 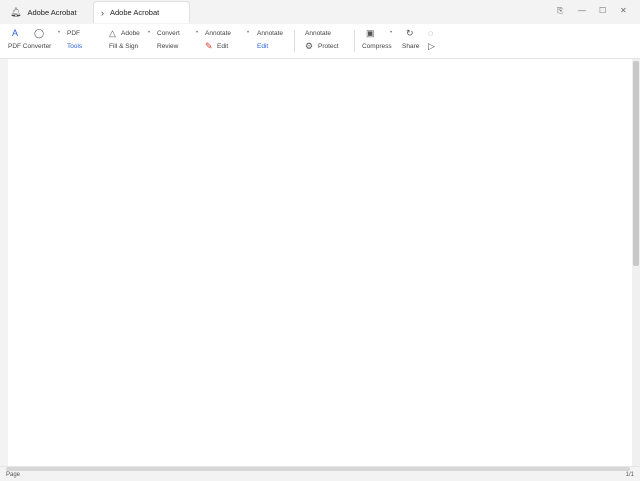 What do you see at coordinates (318, 33) in the screenshot?
I see `annotate-label-3: Annotate` at bounding box center [318, 33].